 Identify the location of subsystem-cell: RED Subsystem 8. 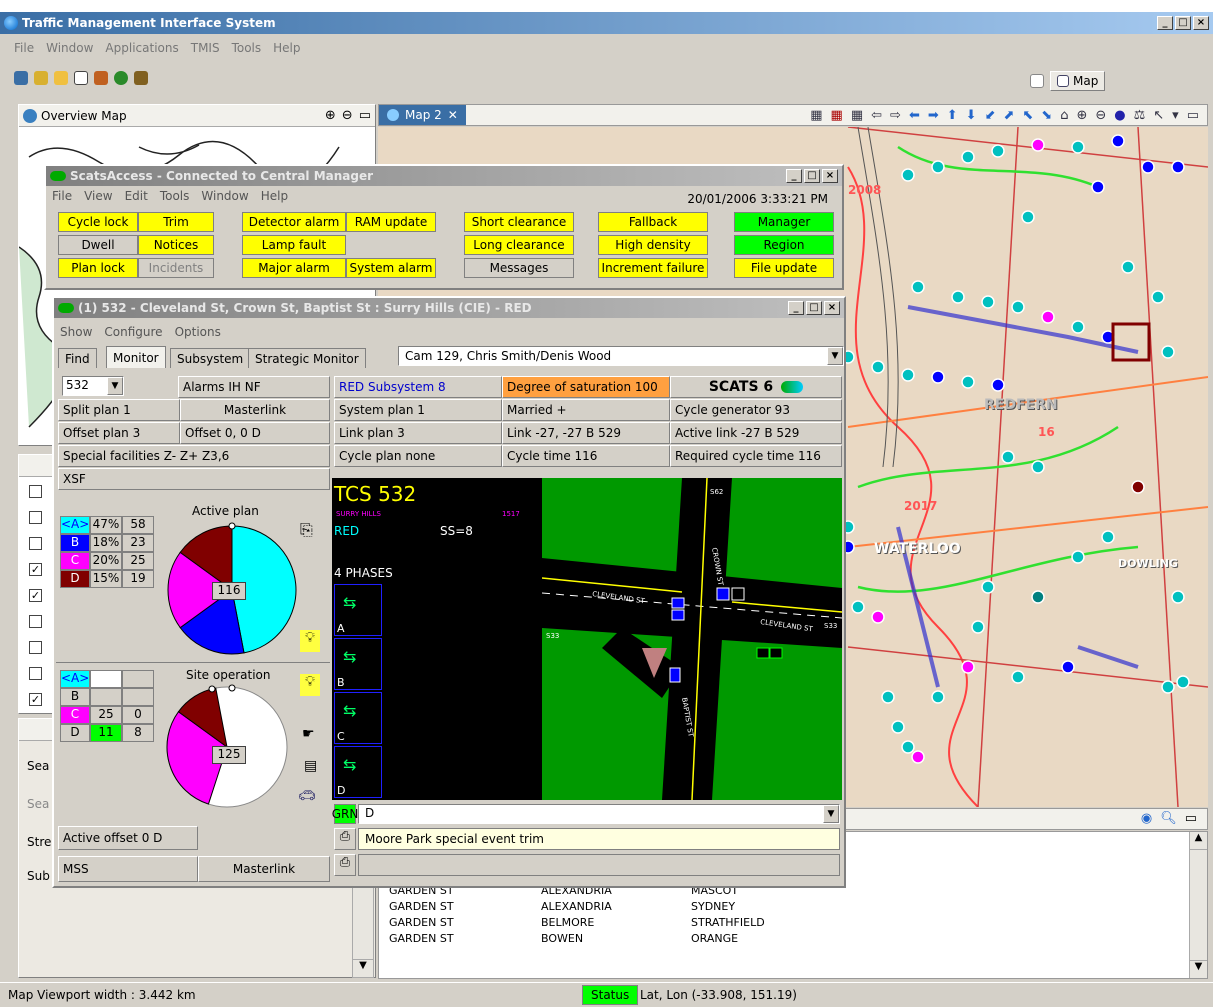
(418, 387).